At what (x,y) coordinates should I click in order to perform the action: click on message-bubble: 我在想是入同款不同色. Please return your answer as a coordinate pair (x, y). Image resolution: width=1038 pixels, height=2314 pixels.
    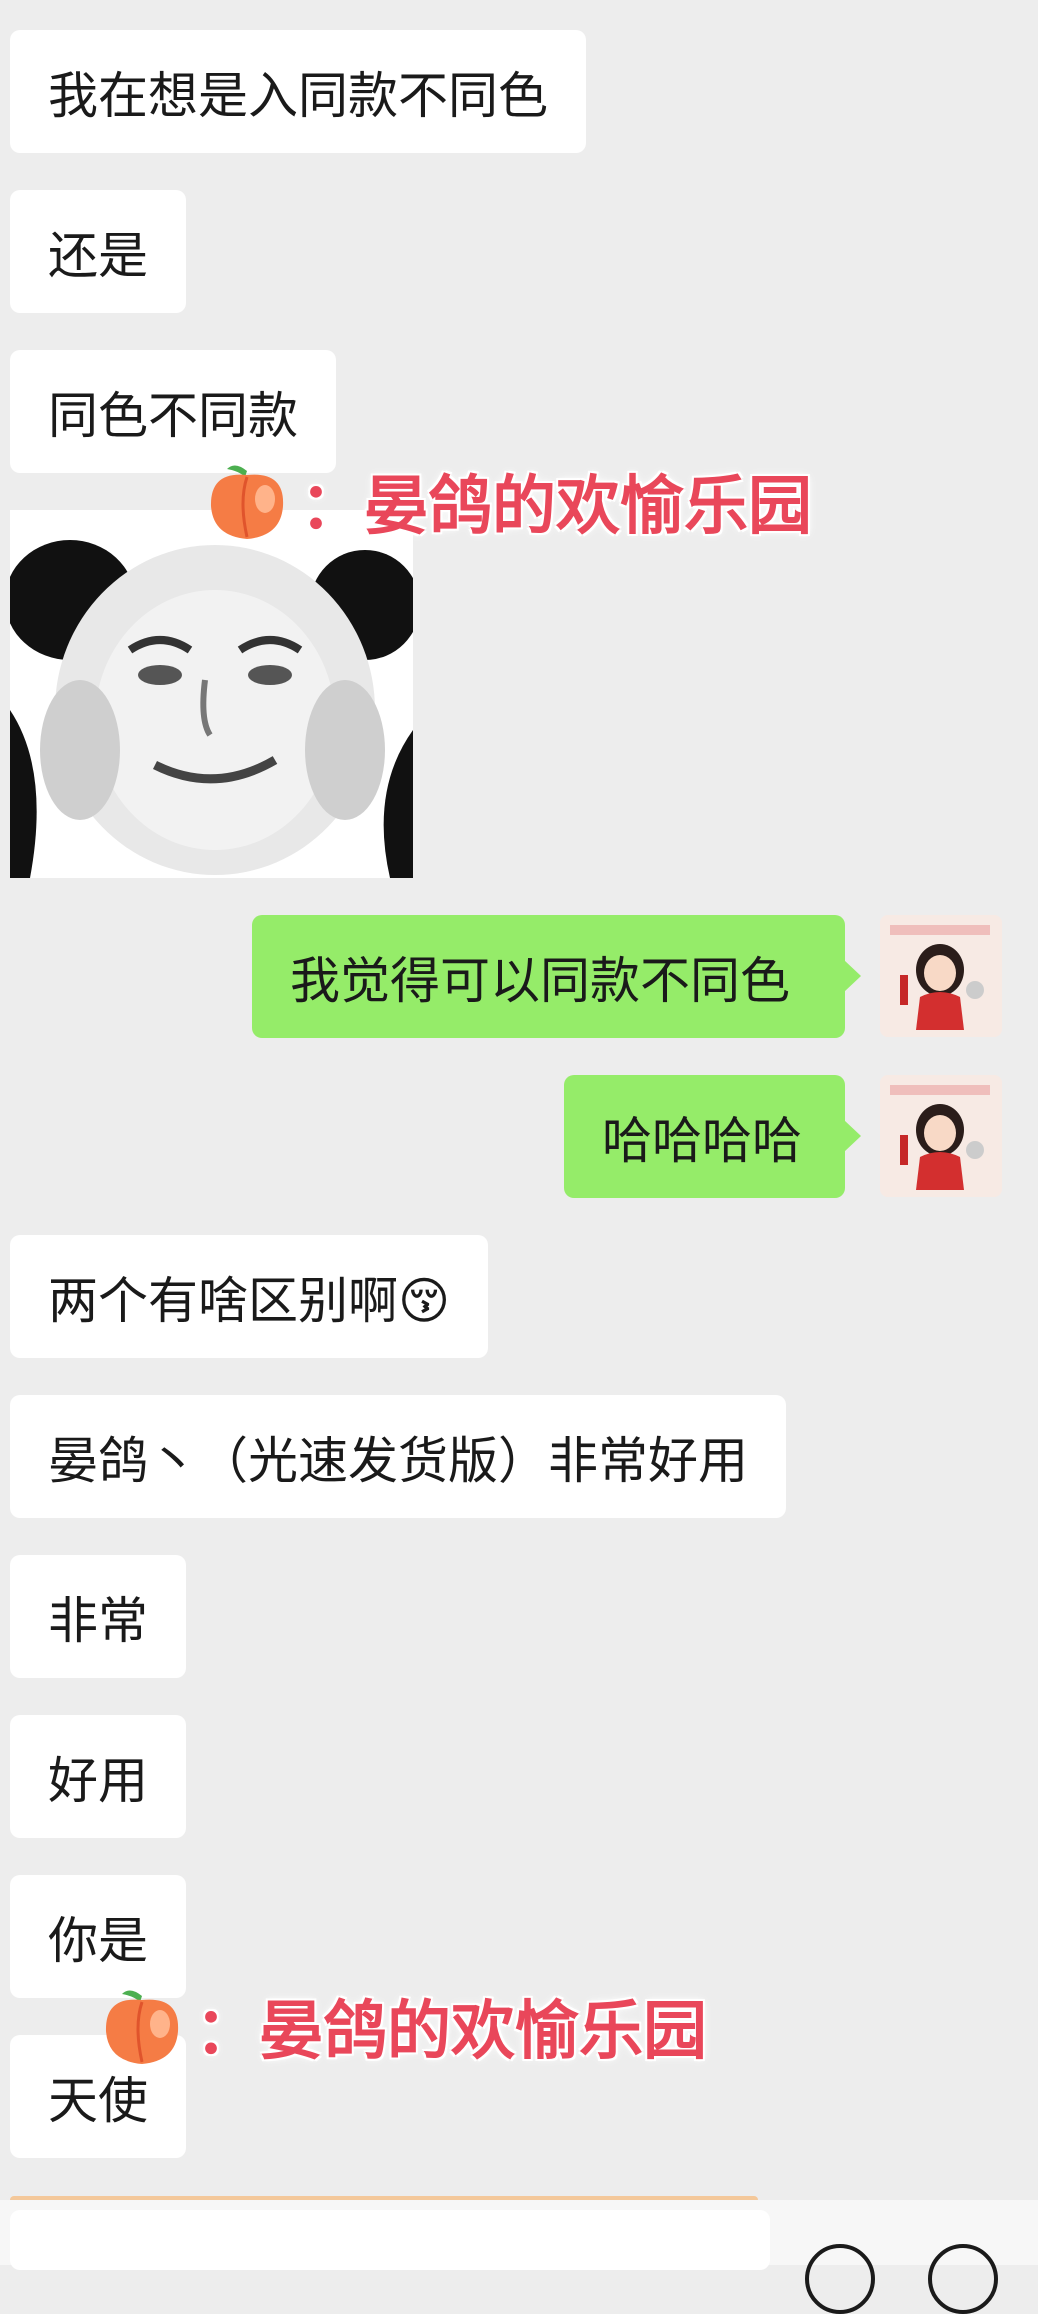
    Looking at the image, I should click on (298, 91).